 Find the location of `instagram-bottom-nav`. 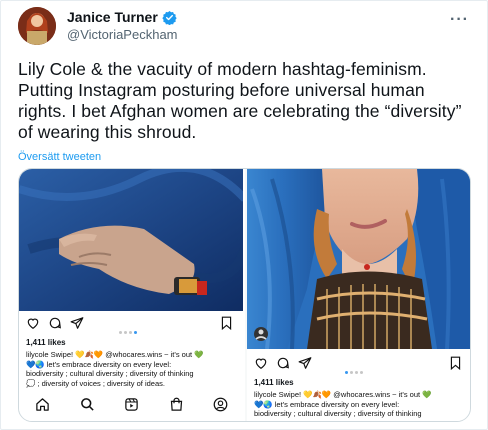

instagram-bottom-nav is located at coordinates (131, 406).